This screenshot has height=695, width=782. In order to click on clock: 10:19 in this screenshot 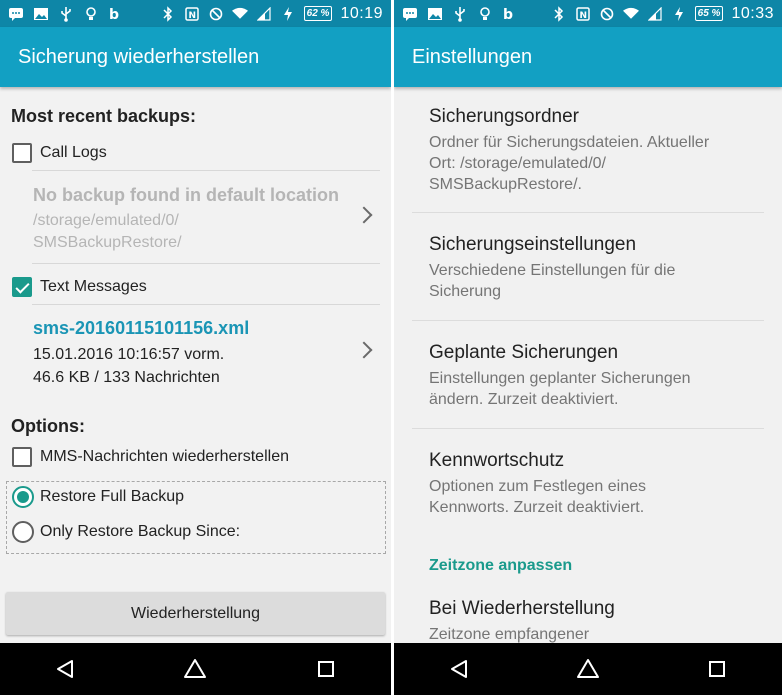, I will do `click(361, 13)`.